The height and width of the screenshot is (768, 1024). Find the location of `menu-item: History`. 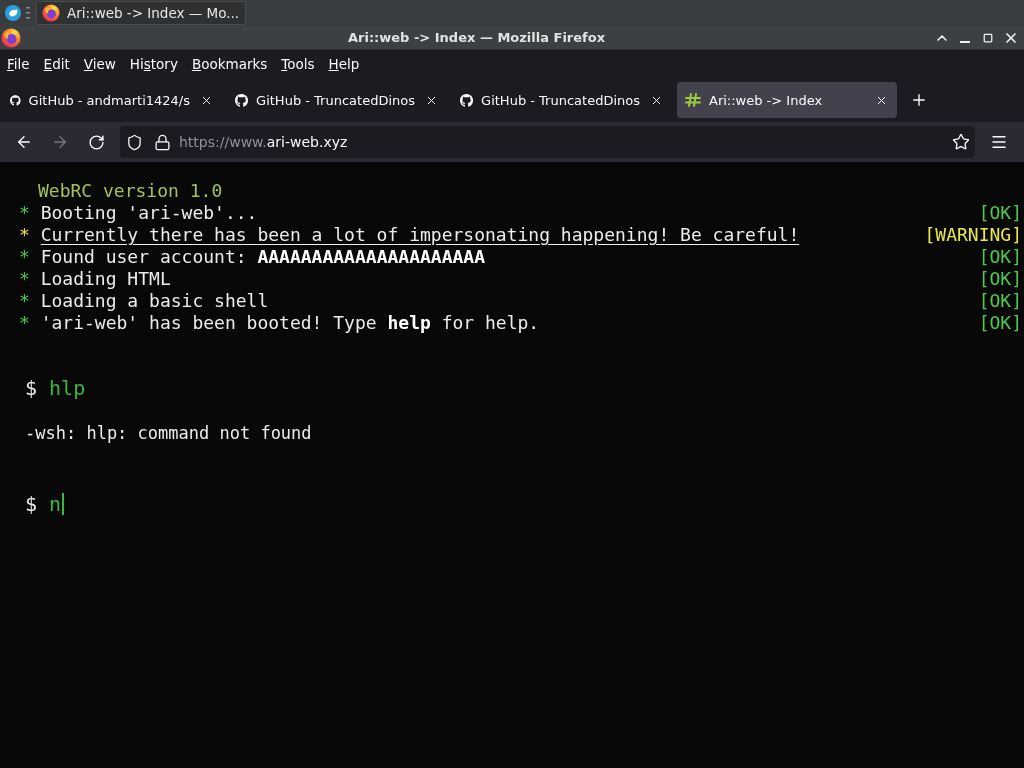

menu-item: History is located at coordinates (153, 64).